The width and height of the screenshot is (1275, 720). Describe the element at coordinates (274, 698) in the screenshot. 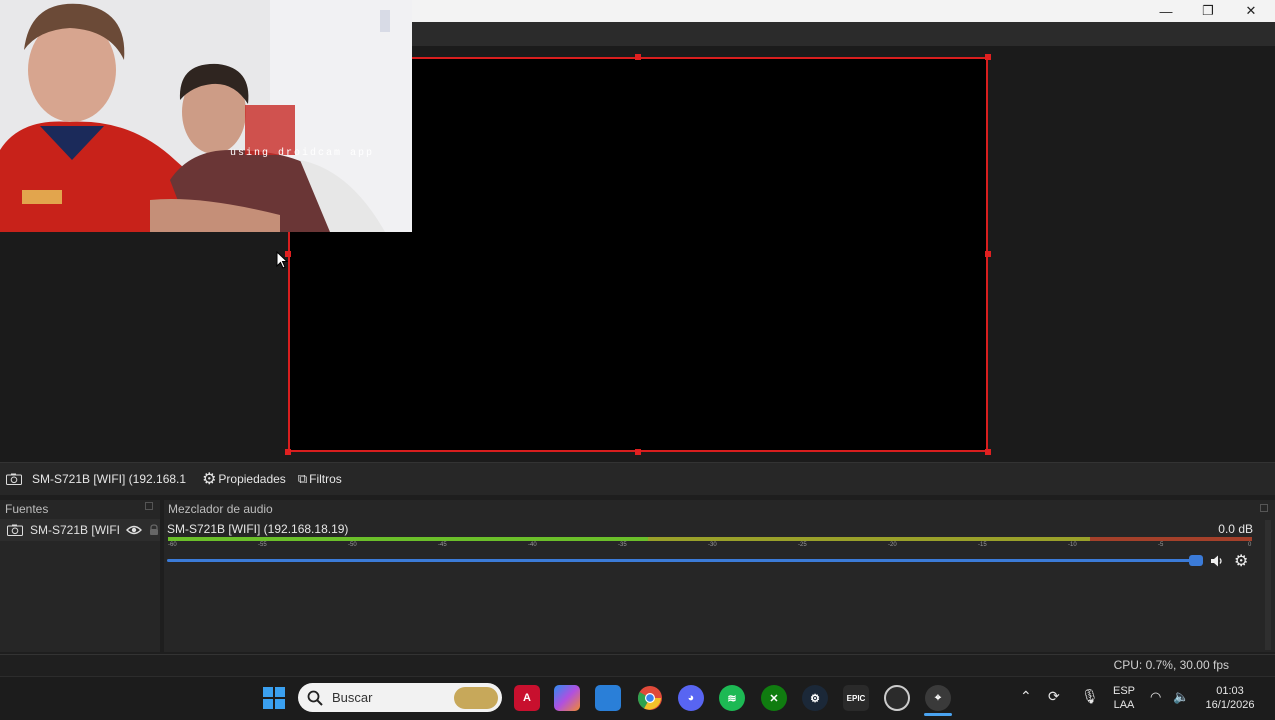

I see `windows-start-icon` at that location.